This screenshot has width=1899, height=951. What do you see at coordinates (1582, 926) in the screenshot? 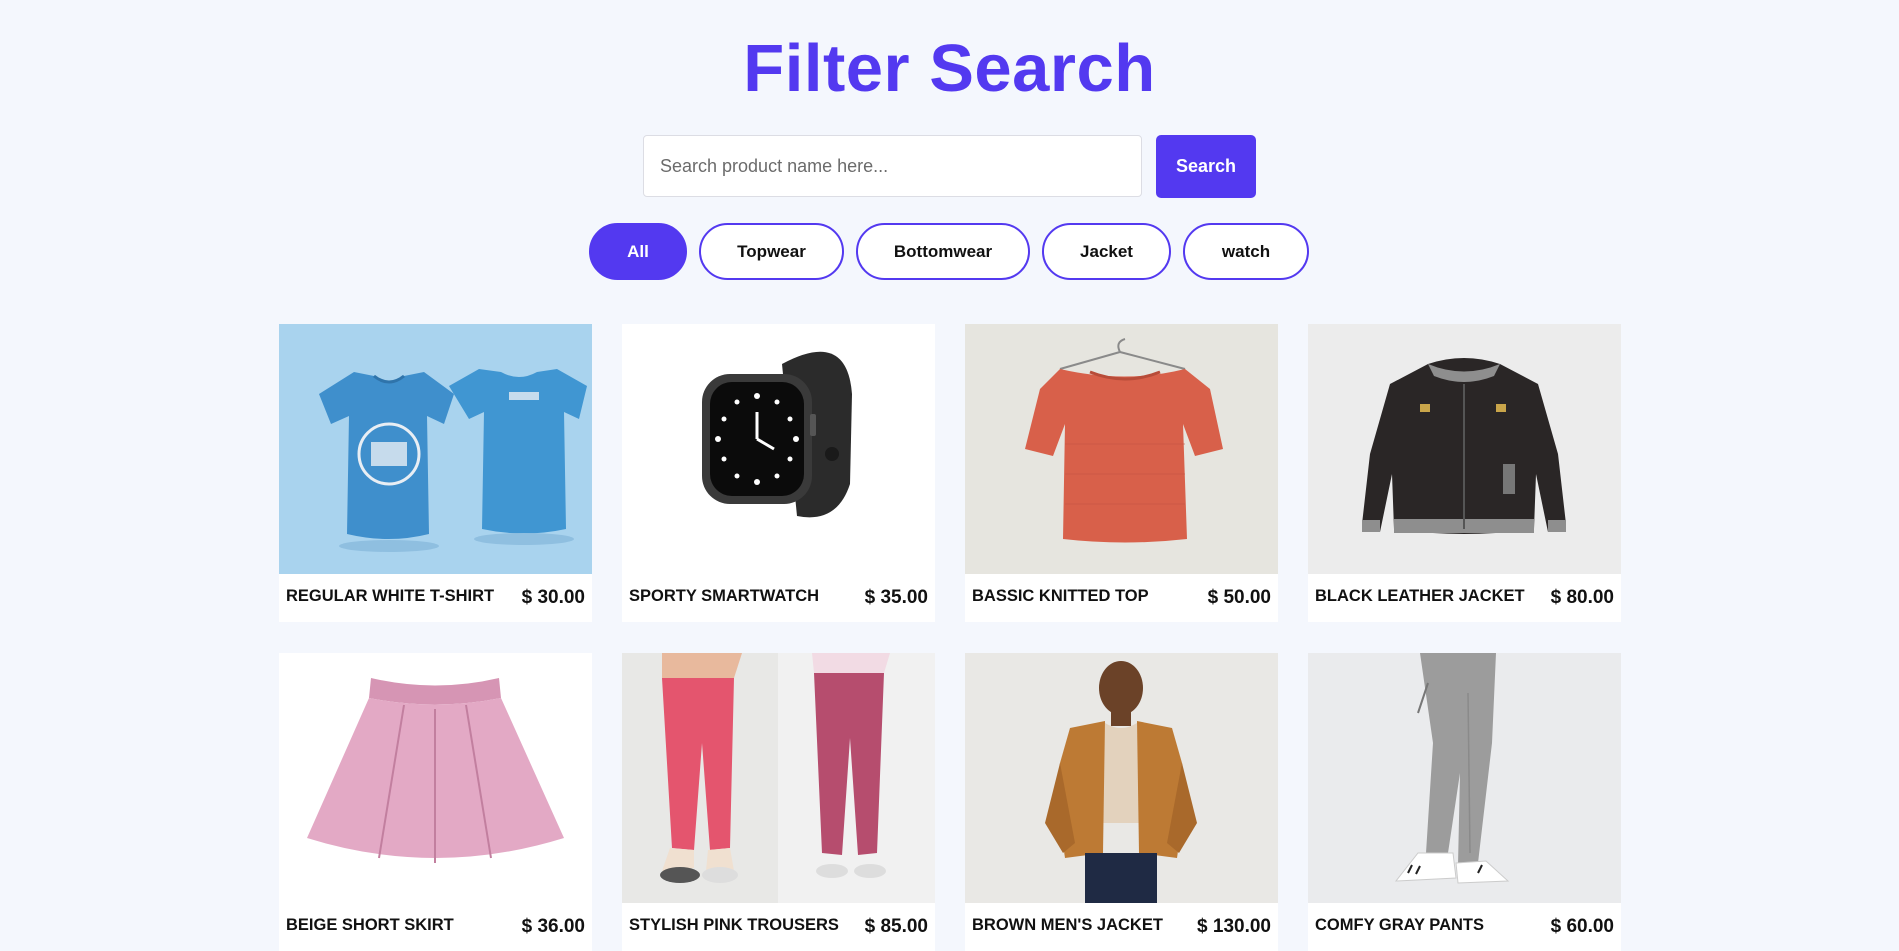
I see `product-price: $ 60.00` at bounding box center [1582, 926].